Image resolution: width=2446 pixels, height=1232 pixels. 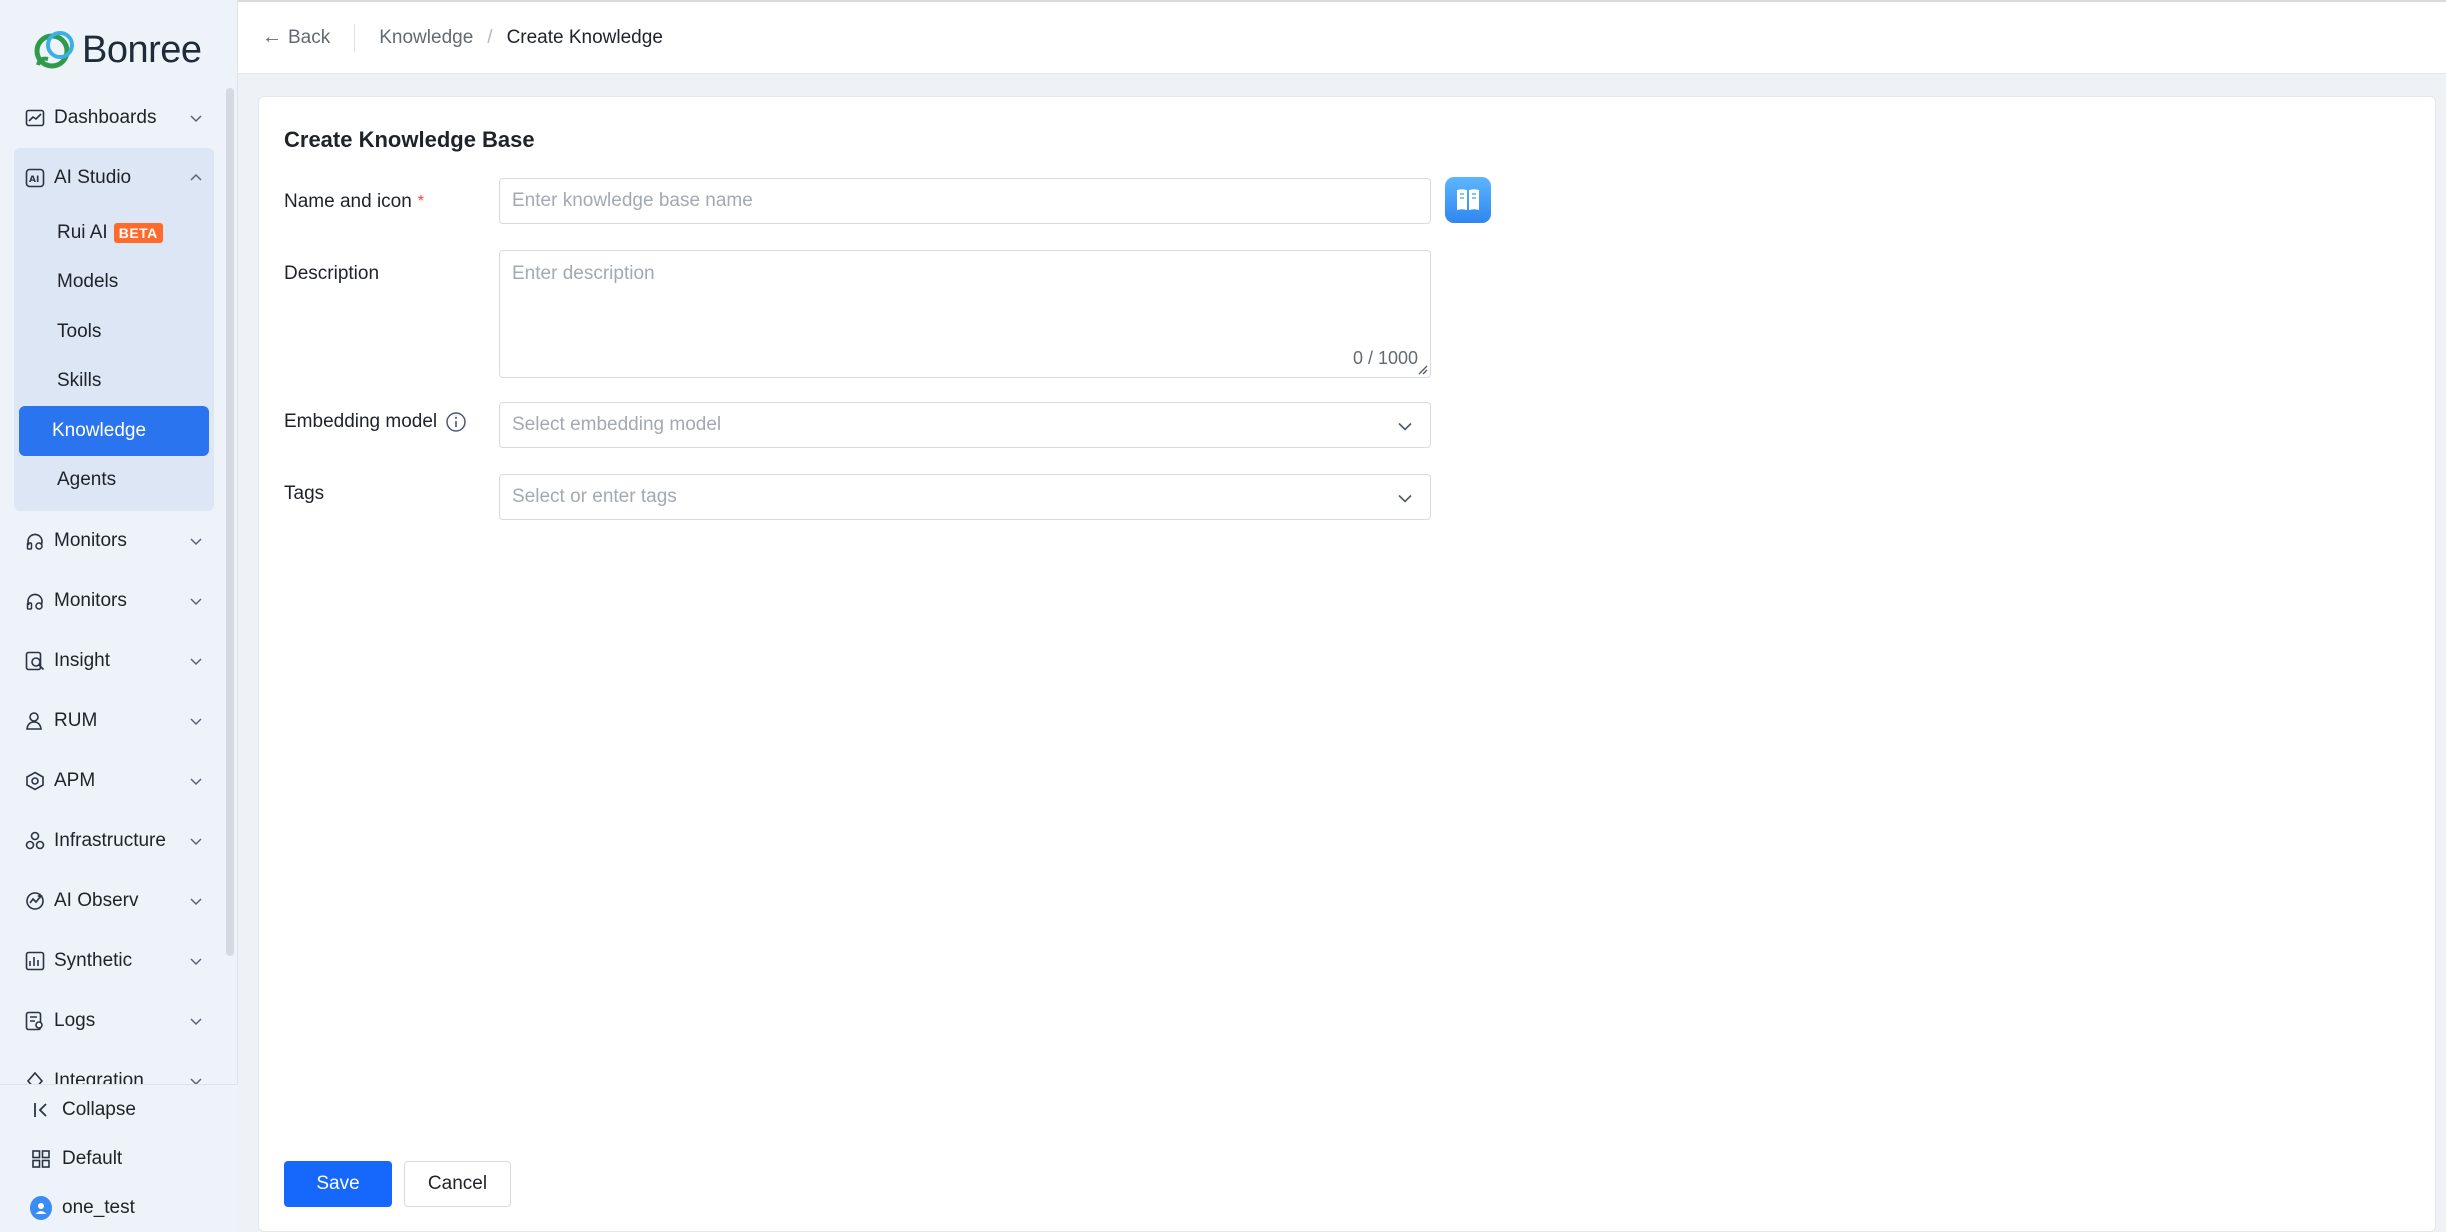 I want to click on tags-label-text: Tags, so click(x=304, y=493).